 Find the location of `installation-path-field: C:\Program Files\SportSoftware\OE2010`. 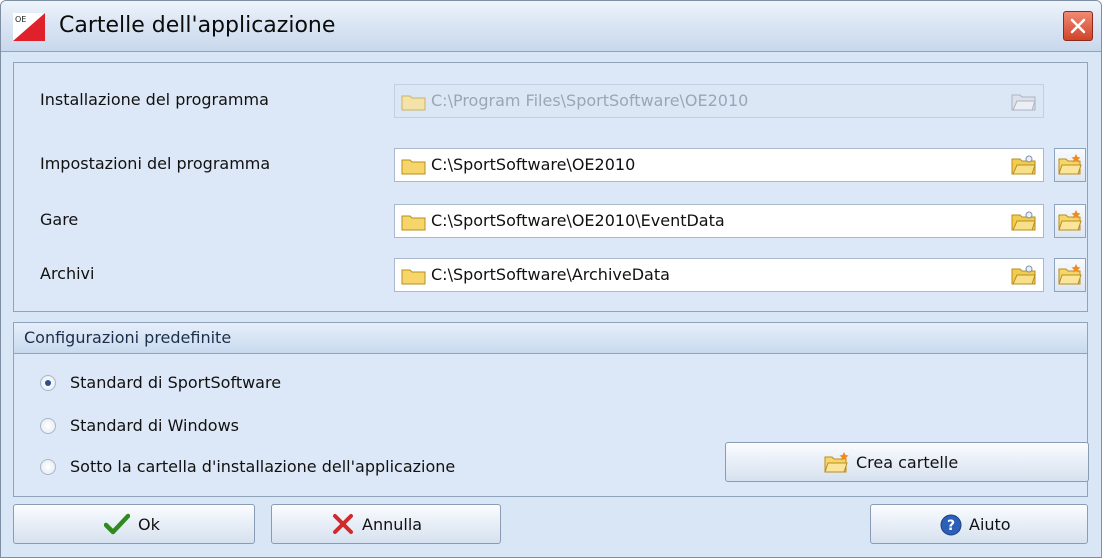

installation-path-field: C:\Program Files\SportSoftware\OE2010 is located at coordinates (719, 101).